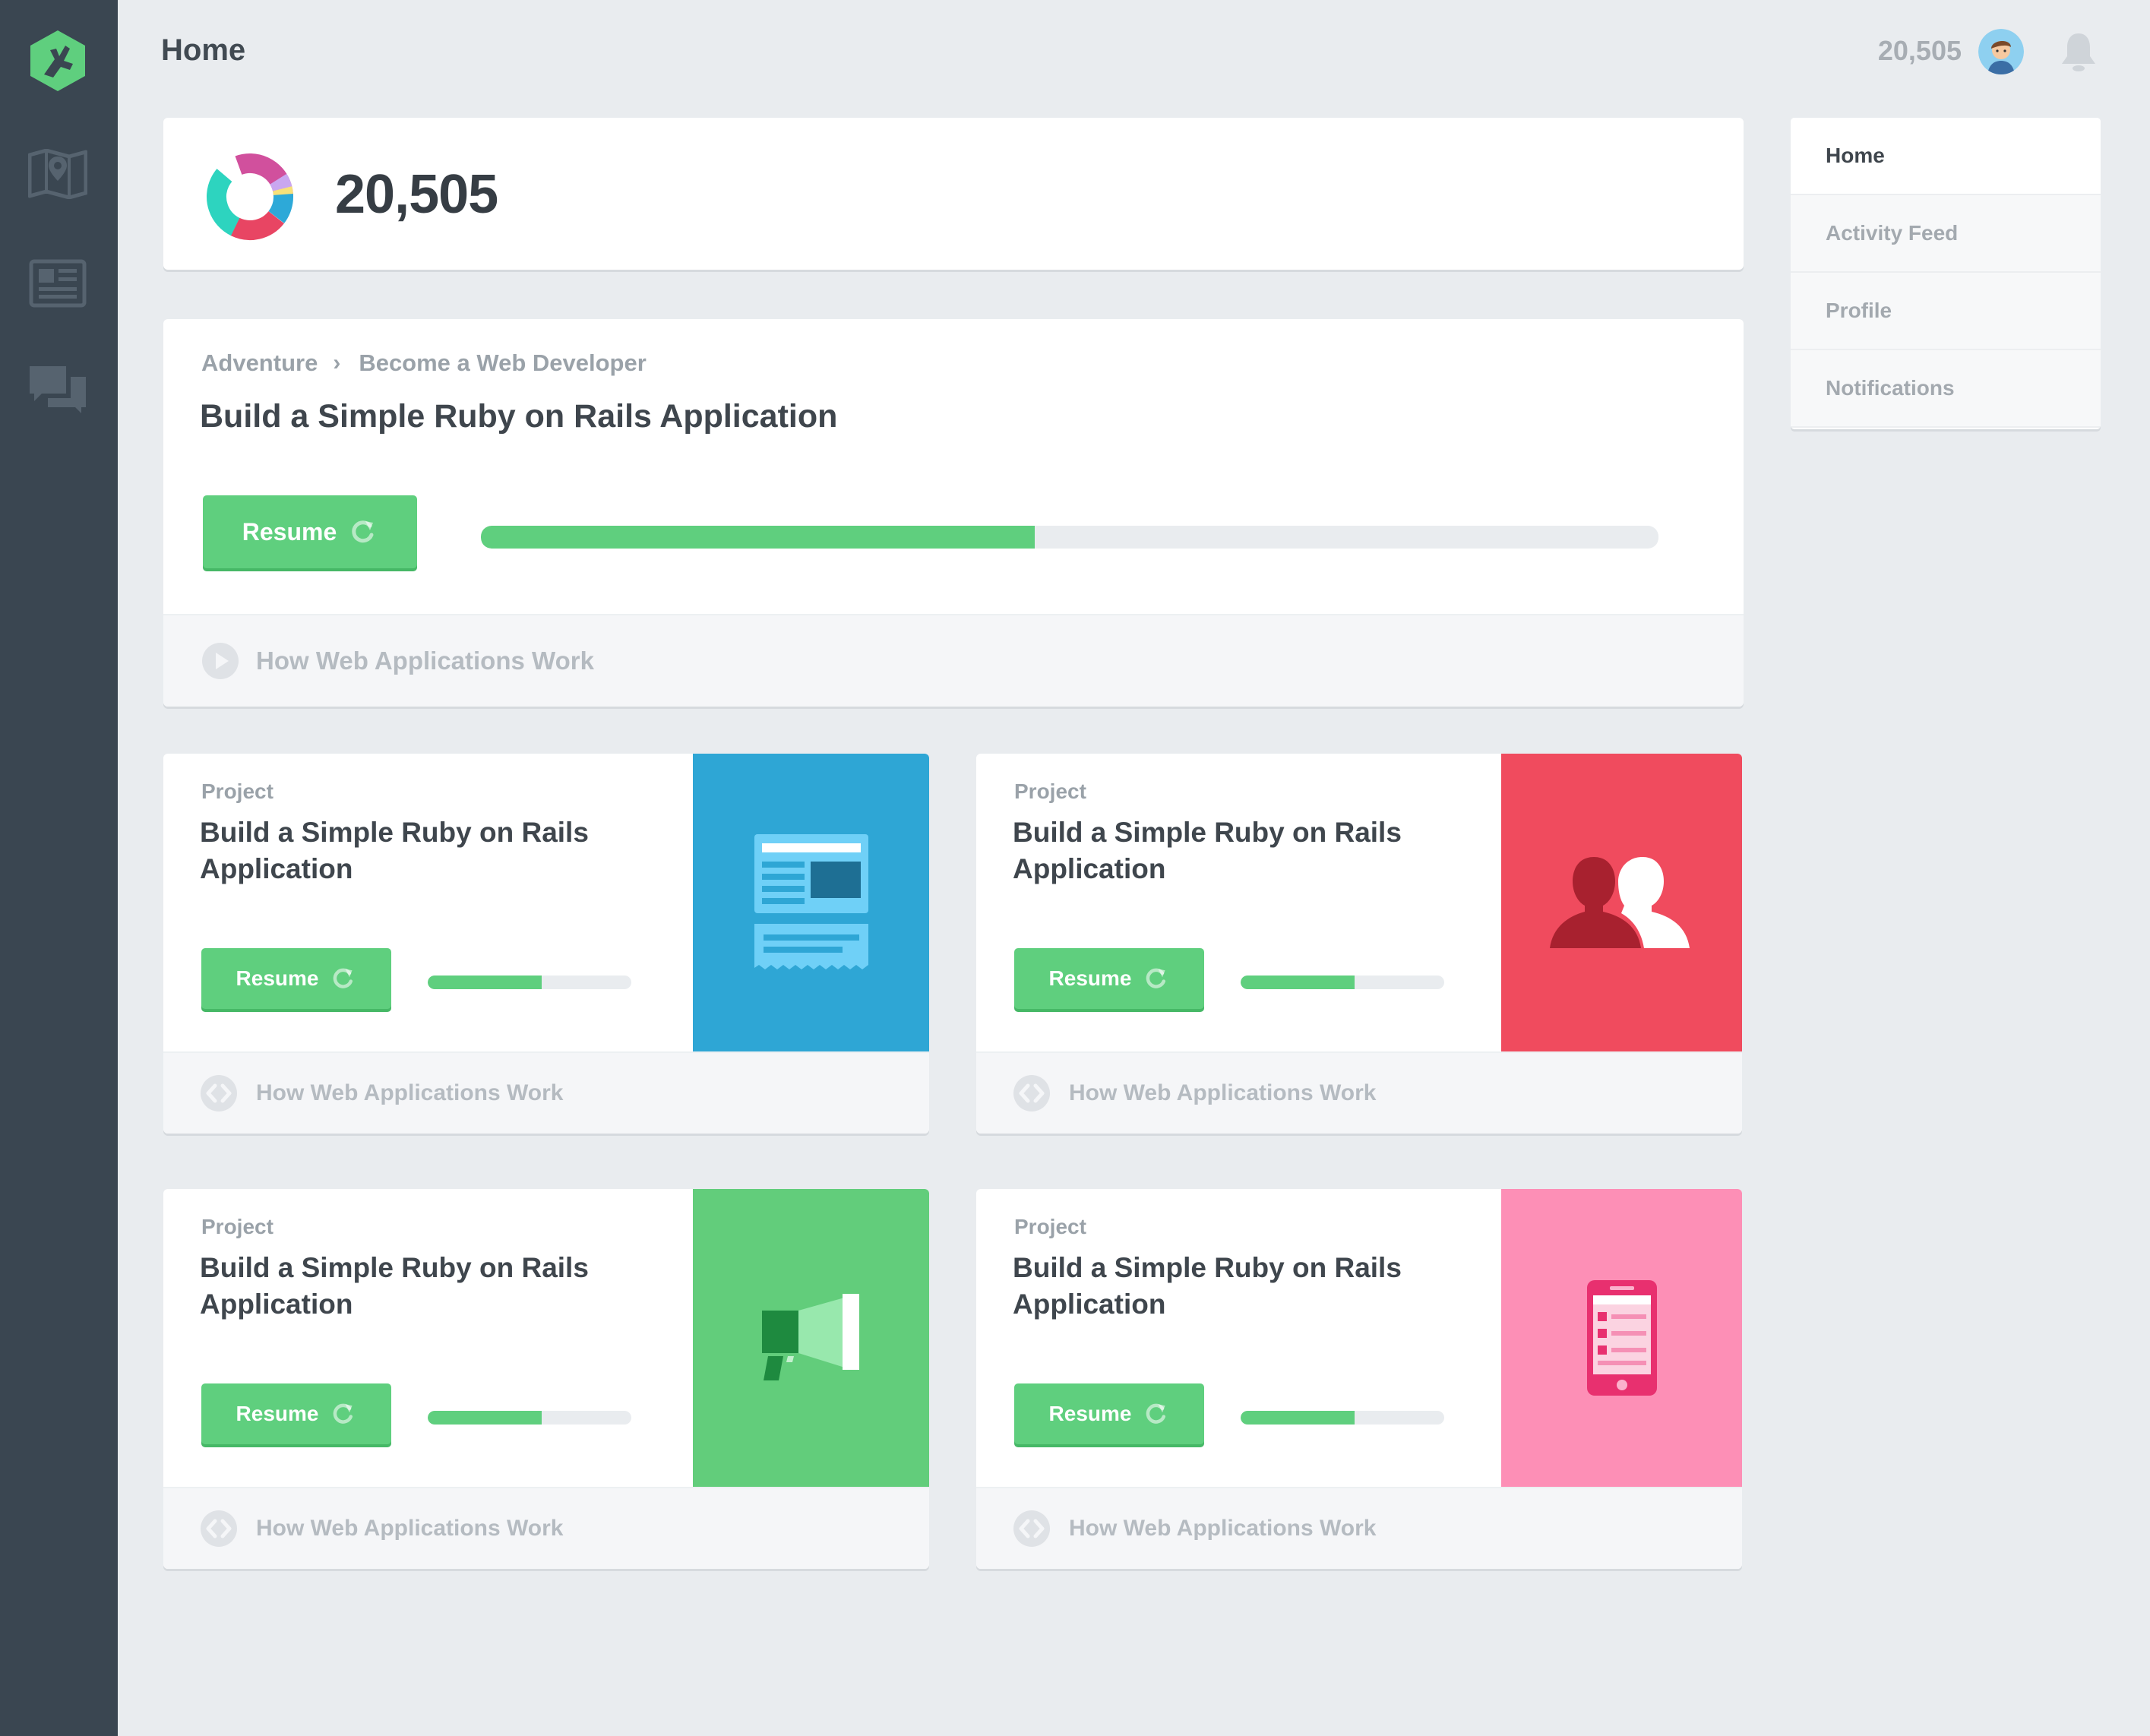  What do you see at coordinates (2078, 51) in the screenshot?
I see `bell-icon` at bounding box center [2078, 51].